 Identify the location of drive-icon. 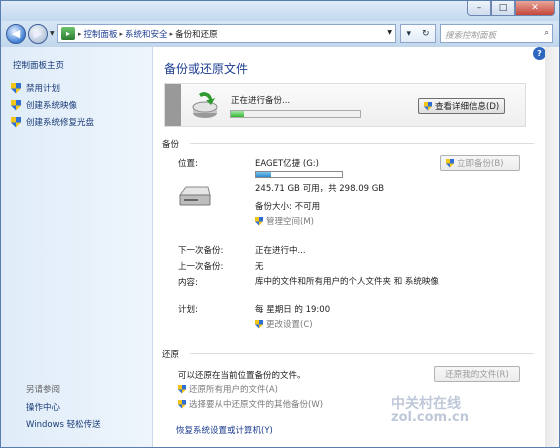
(195, 196).